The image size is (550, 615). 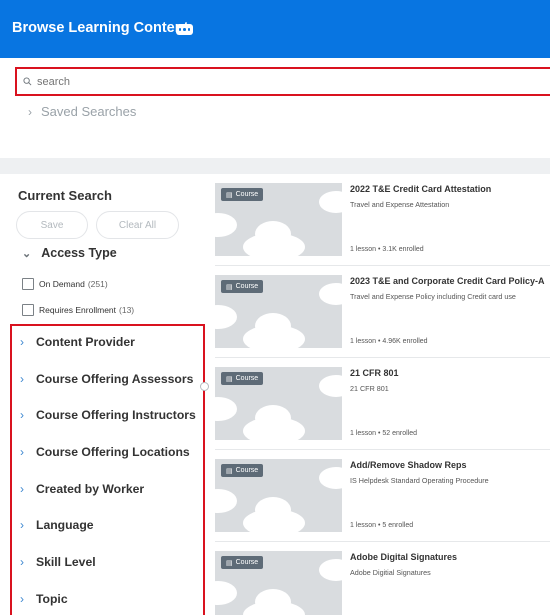 I want to click on access-type-facet: ⌄ Access Type, so click(x=69, y=253).